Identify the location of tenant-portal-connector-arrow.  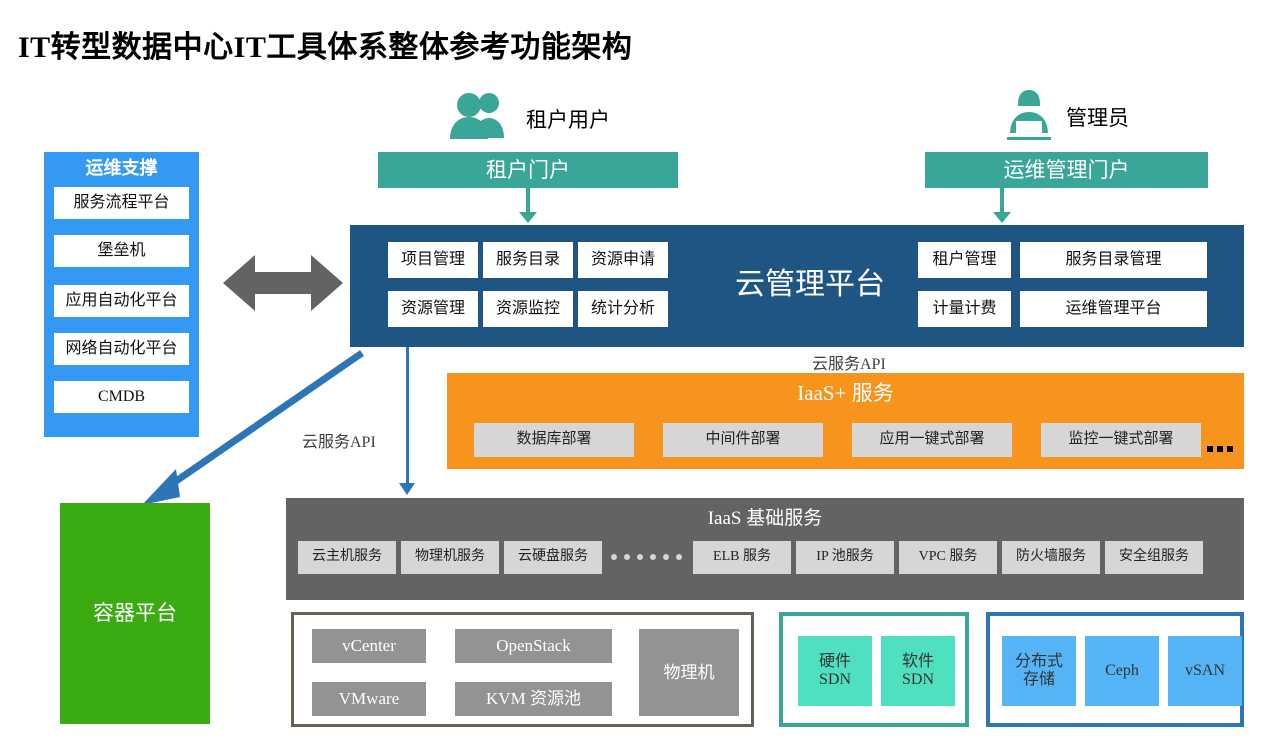
(528, 217).